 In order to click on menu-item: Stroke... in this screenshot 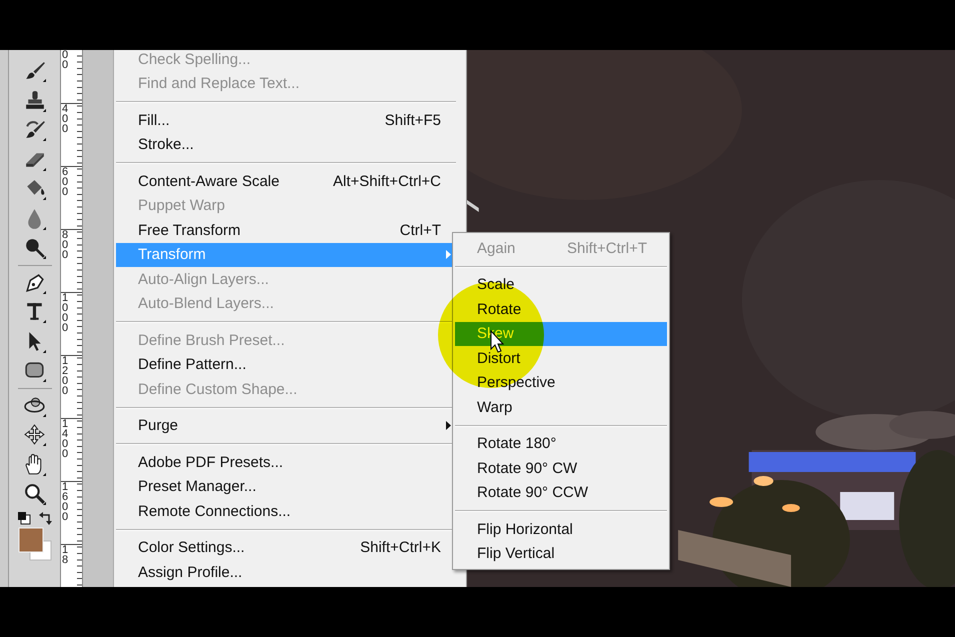, I will do `click(273, 144)`.